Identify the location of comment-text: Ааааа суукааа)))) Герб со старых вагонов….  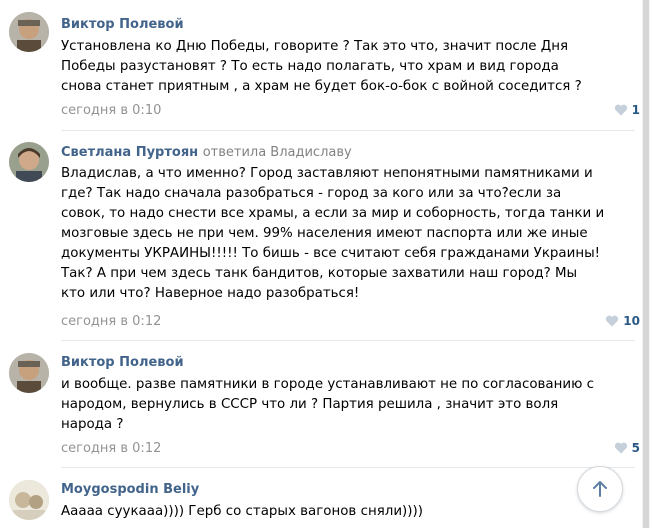
(341, 512).